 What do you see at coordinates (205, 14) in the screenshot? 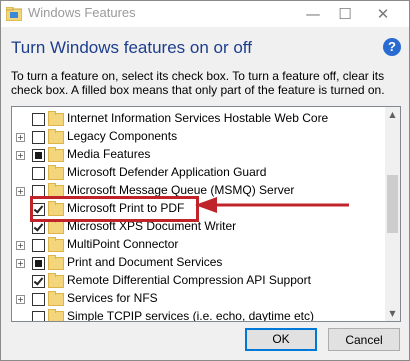
I see `title-bar: Windows Features — ☐ ✕` at bounding box center [205, 14].